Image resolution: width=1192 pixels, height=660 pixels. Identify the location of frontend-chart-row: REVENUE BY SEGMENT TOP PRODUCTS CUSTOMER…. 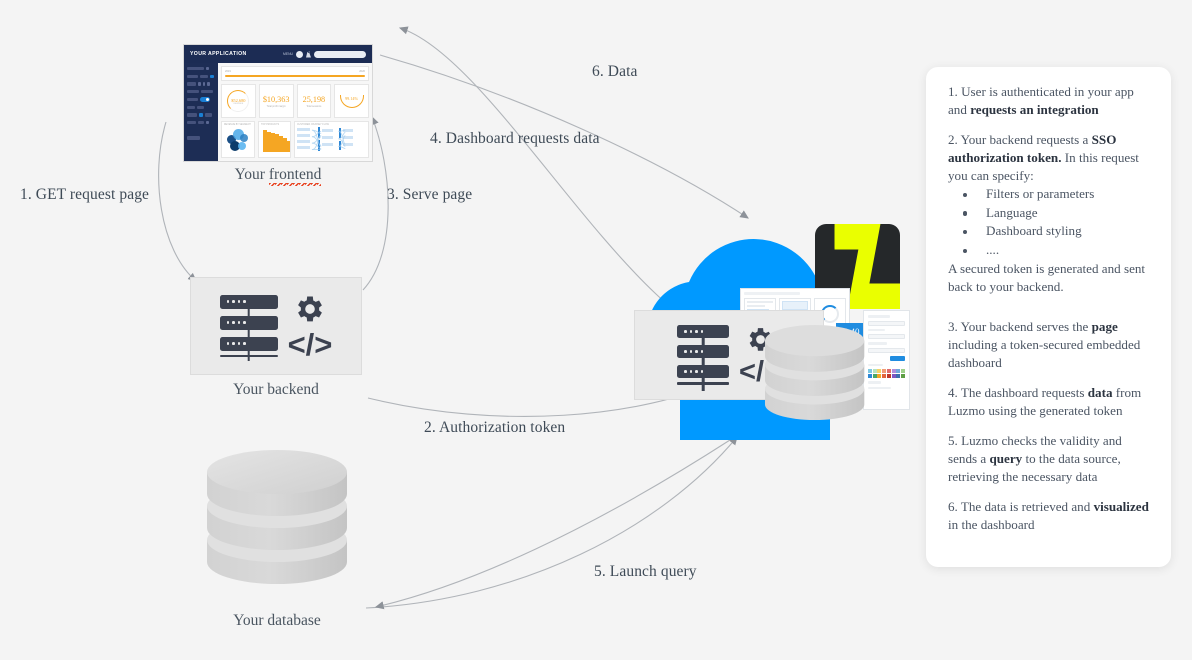
(295, 139).